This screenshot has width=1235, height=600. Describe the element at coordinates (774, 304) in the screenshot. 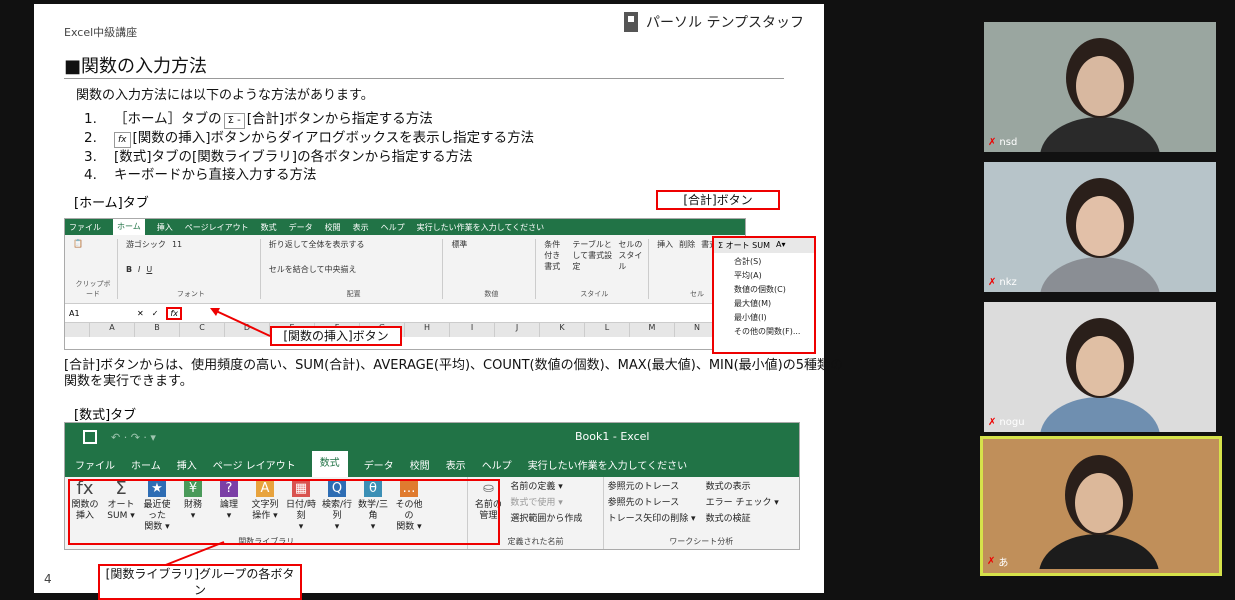

I see `menu-item-max: 最大値(M)` at that location.